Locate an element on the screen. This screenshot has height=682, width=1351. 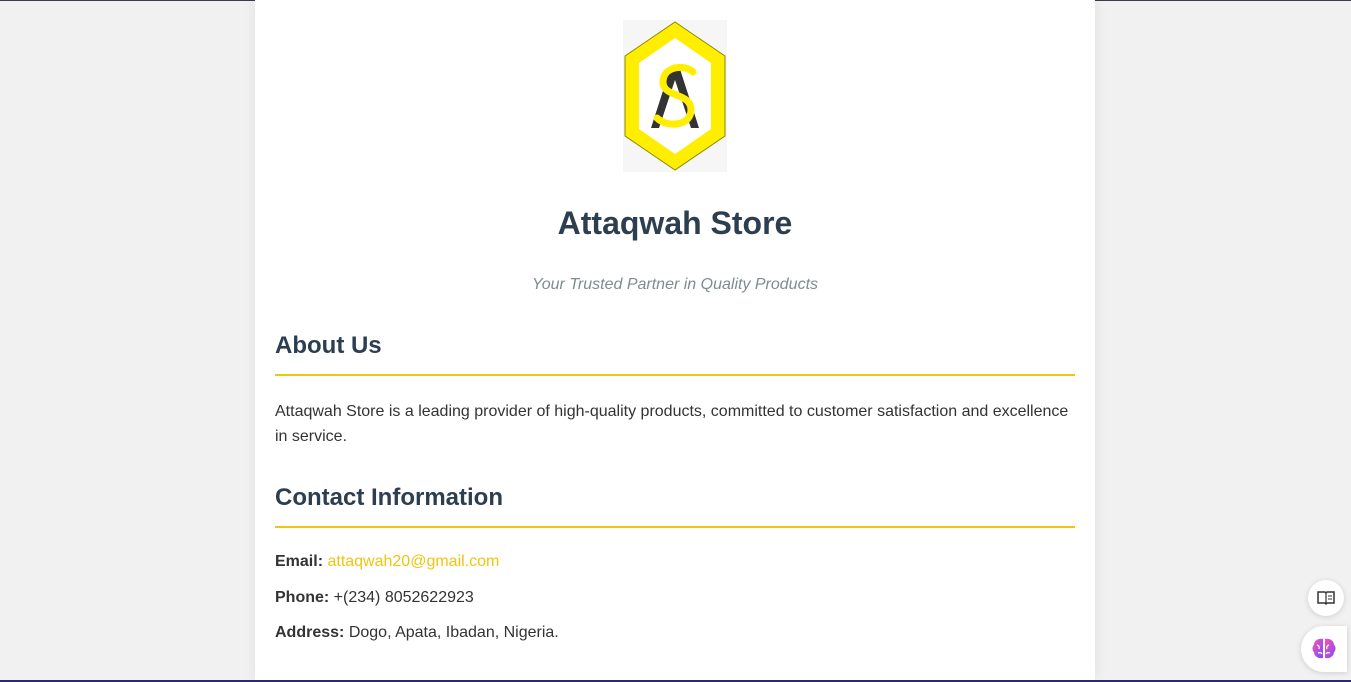
about-heading: About Us is located at coordinates (675, 354).